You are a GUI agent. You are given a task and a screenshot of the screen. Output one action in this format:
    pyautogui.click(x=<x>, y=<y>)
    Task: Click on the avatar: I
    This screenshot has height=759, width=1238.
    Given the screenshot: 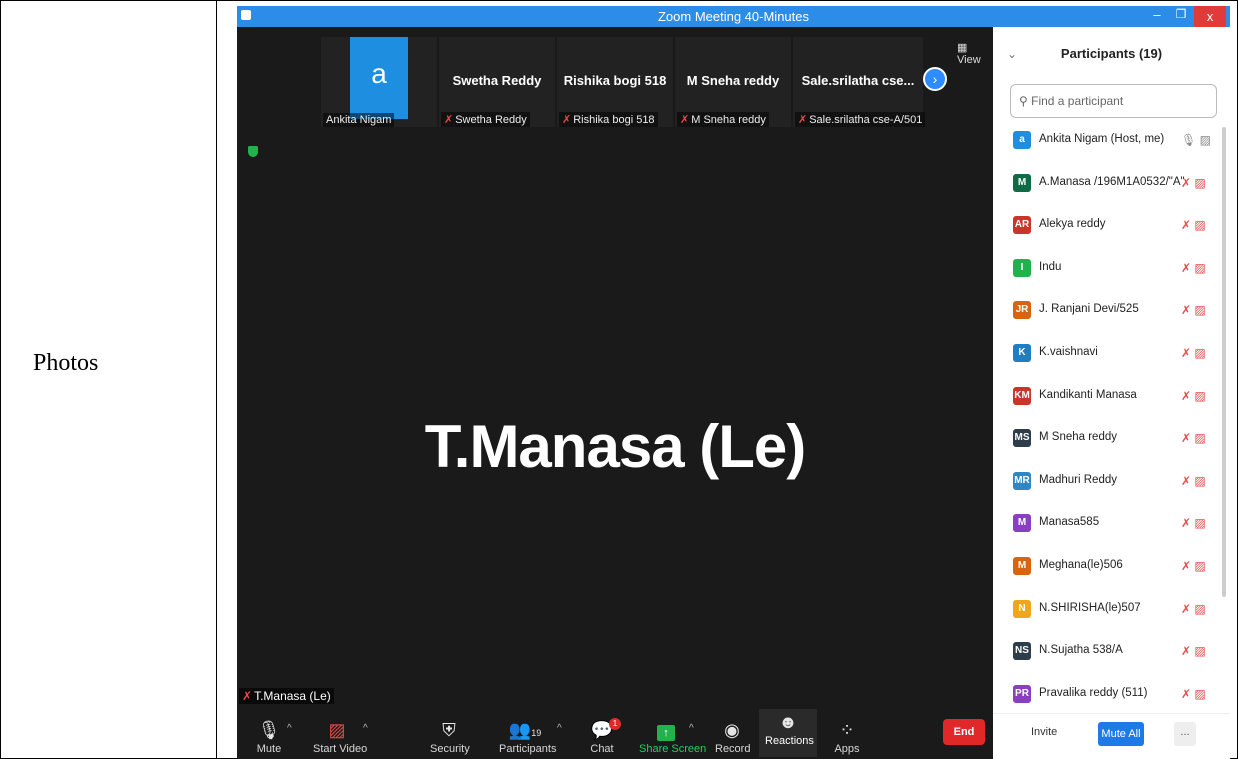 What is the action you would take?
    pyautogui.click(x=1022, y=267)
    